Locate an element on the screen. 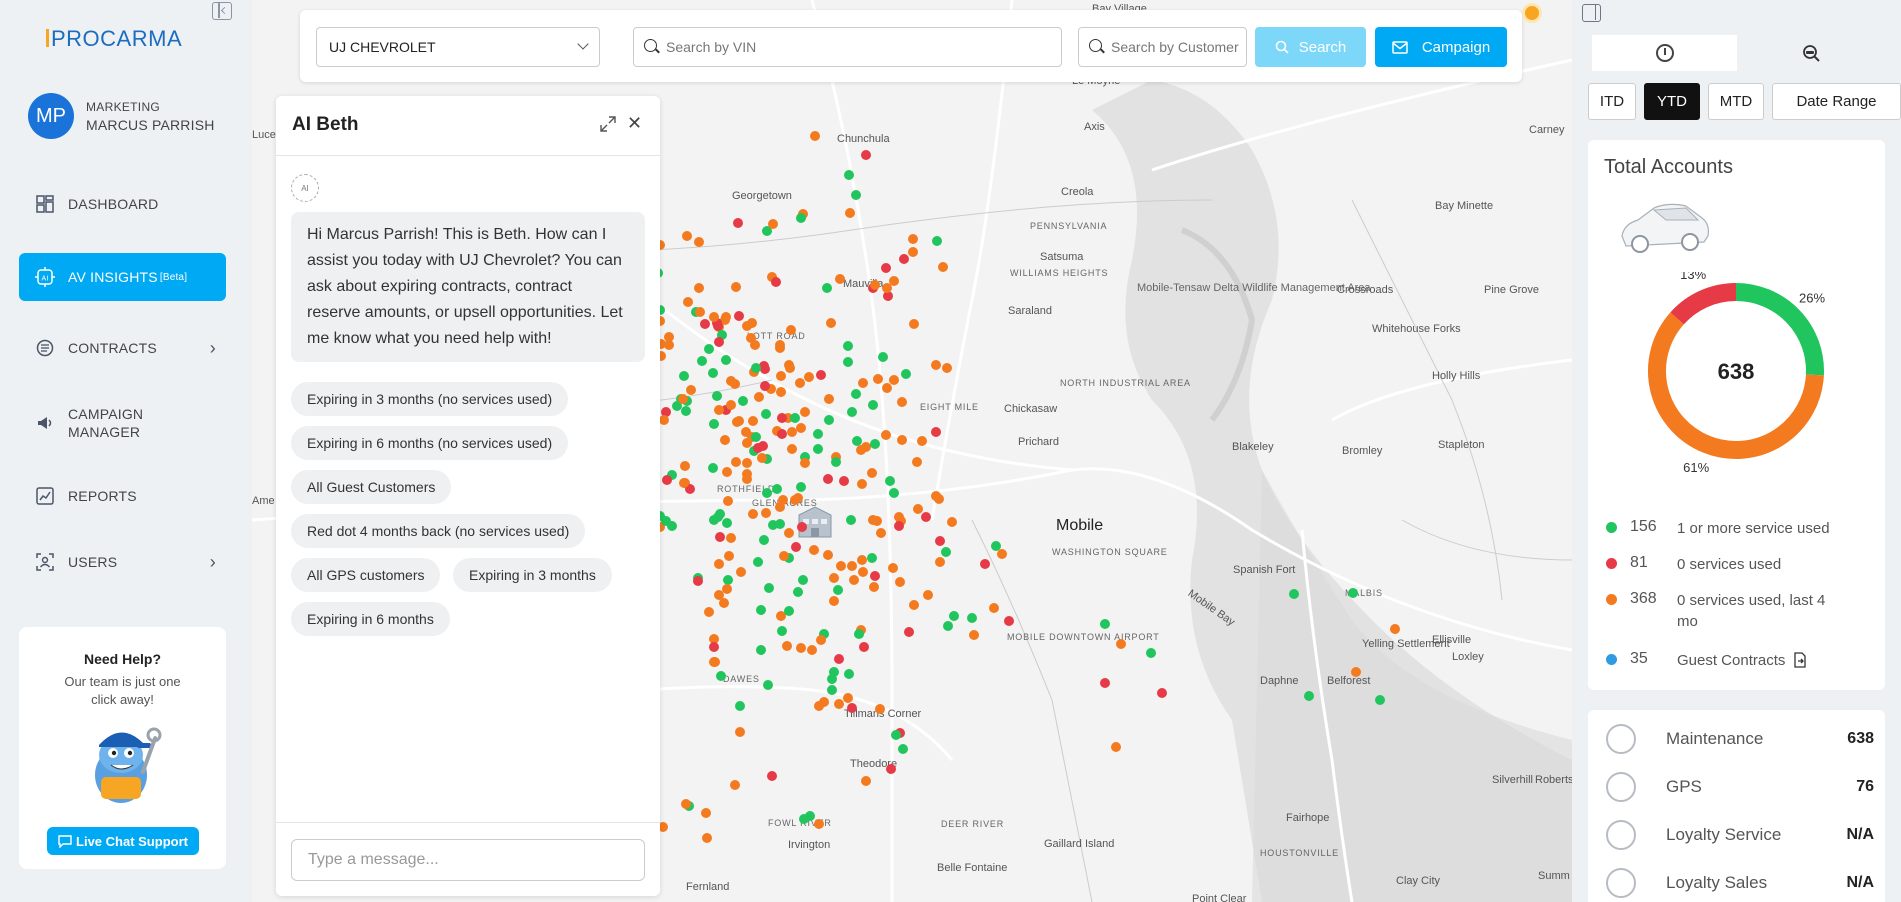 Image resolution: width=1901 pixels, height=902 pixels. range-itd-button: ITD is located at coordinates (1612, 101).